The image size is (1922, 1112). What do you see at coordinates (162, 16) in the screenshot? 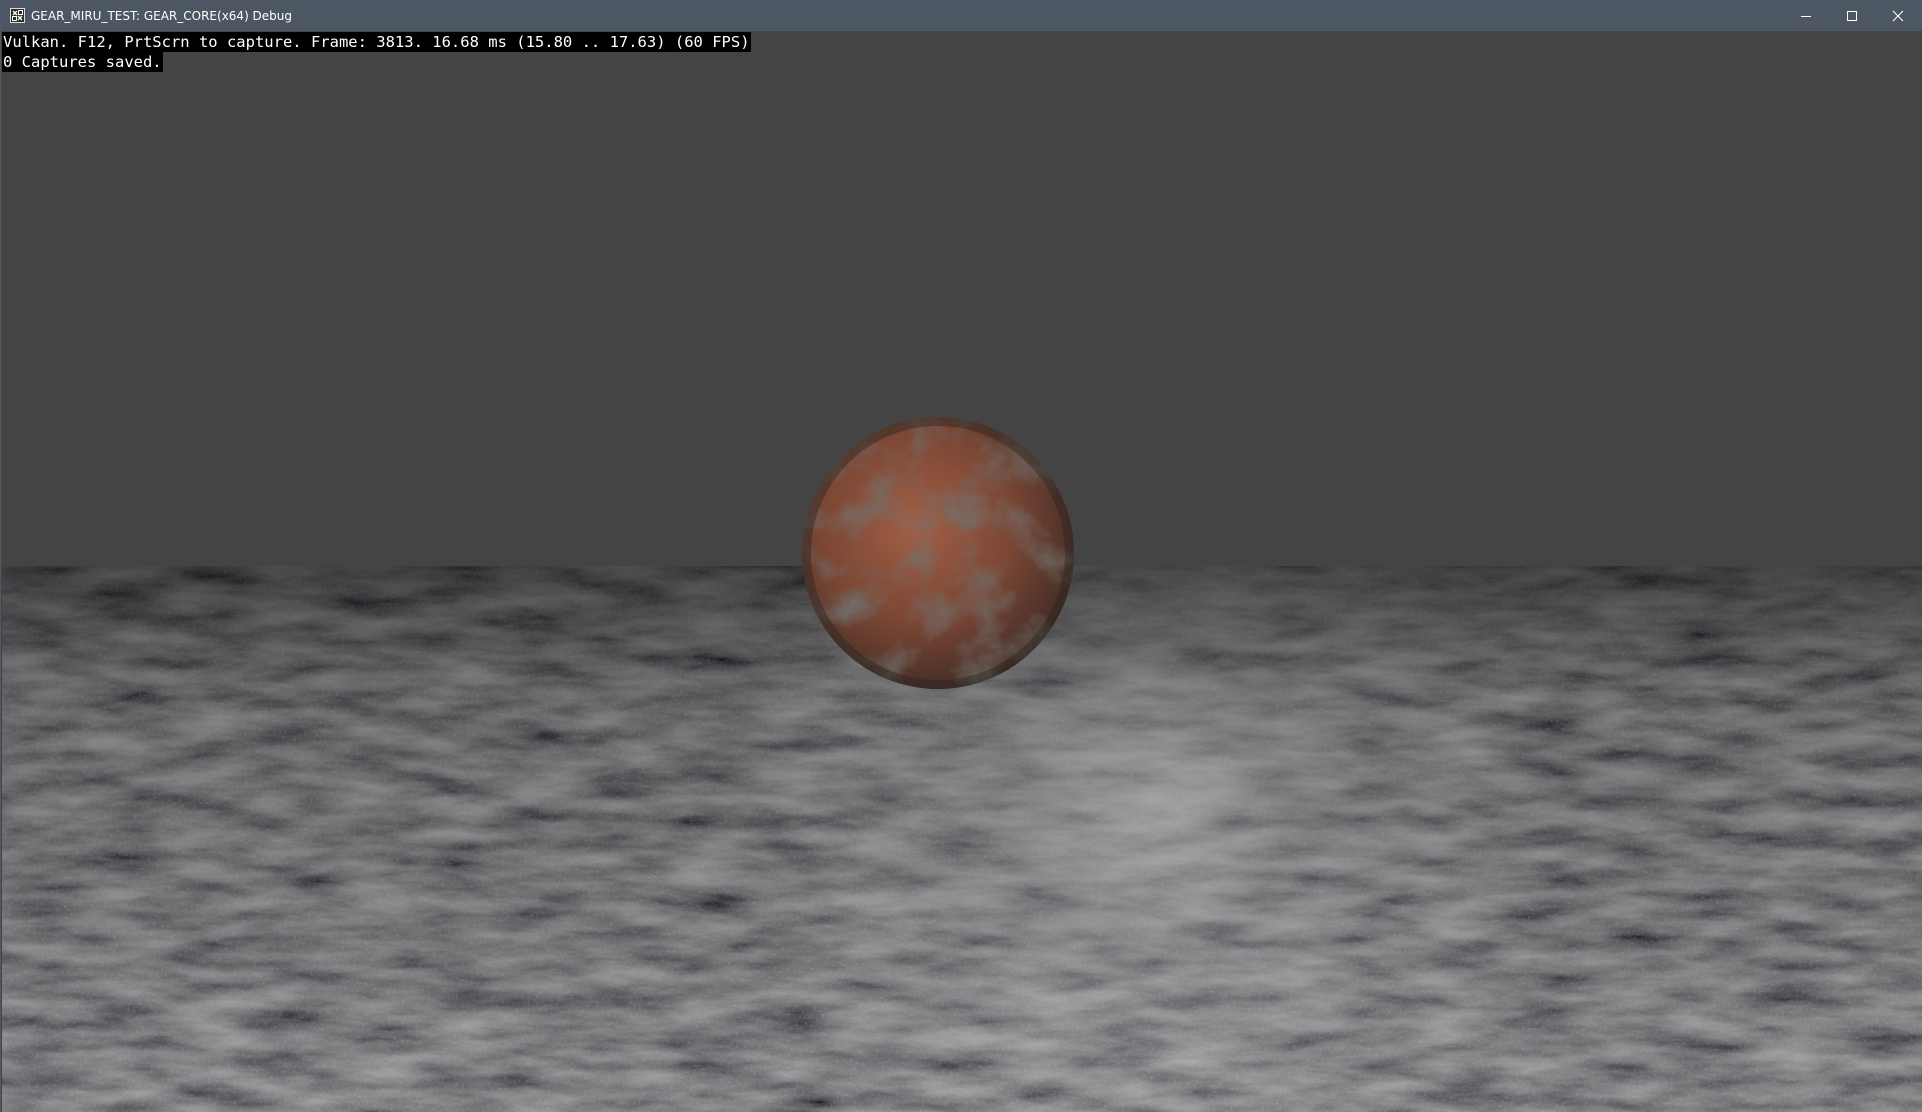
I see `window-title: GEAR_MIRU_TEST: GEAR_CORE(x64) Debug` at bounding box center [162, 16].